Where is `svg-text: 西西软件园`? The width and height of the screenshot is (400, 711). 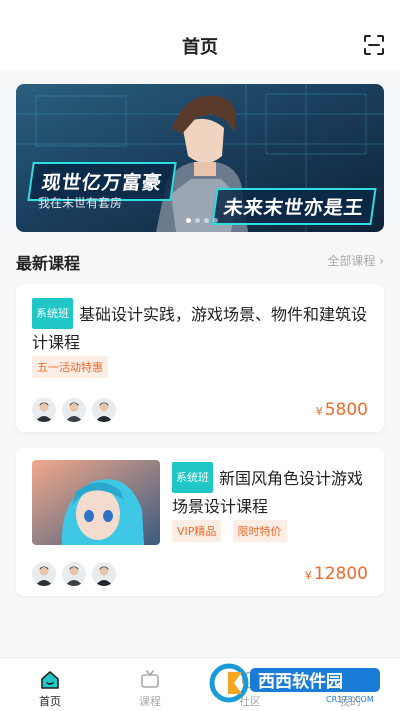 svg-text: 西西软件园 is located at coordinates (300, 681).